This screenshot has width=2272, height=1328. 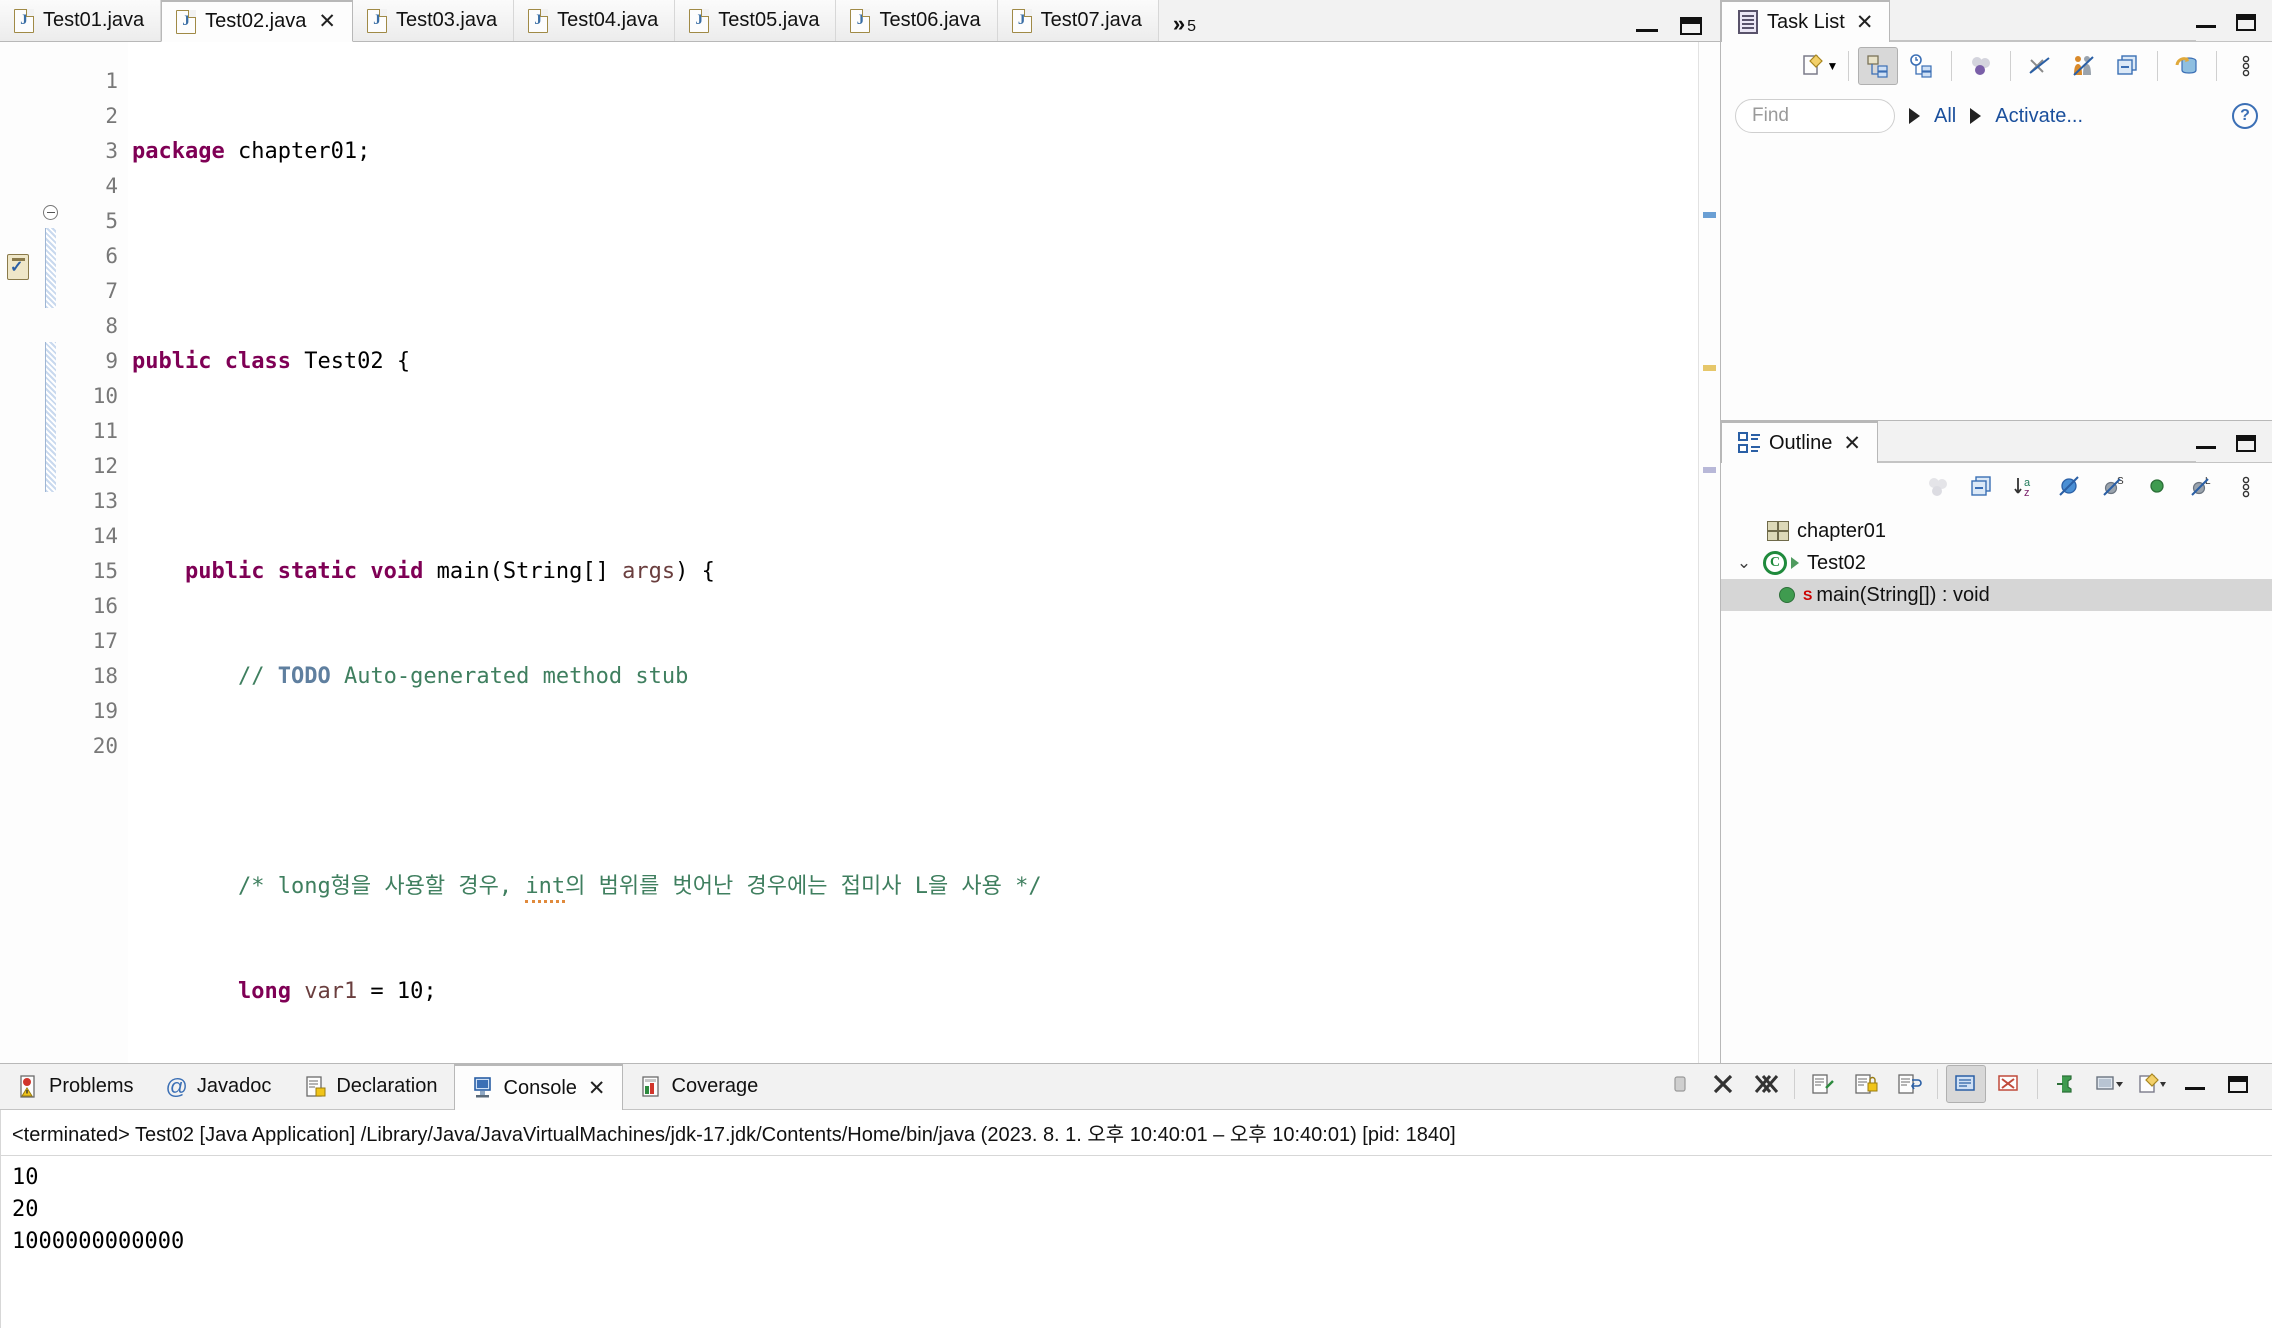 I want to click on code-line-9: long var1 = 10;, so click(x=337, y=991).